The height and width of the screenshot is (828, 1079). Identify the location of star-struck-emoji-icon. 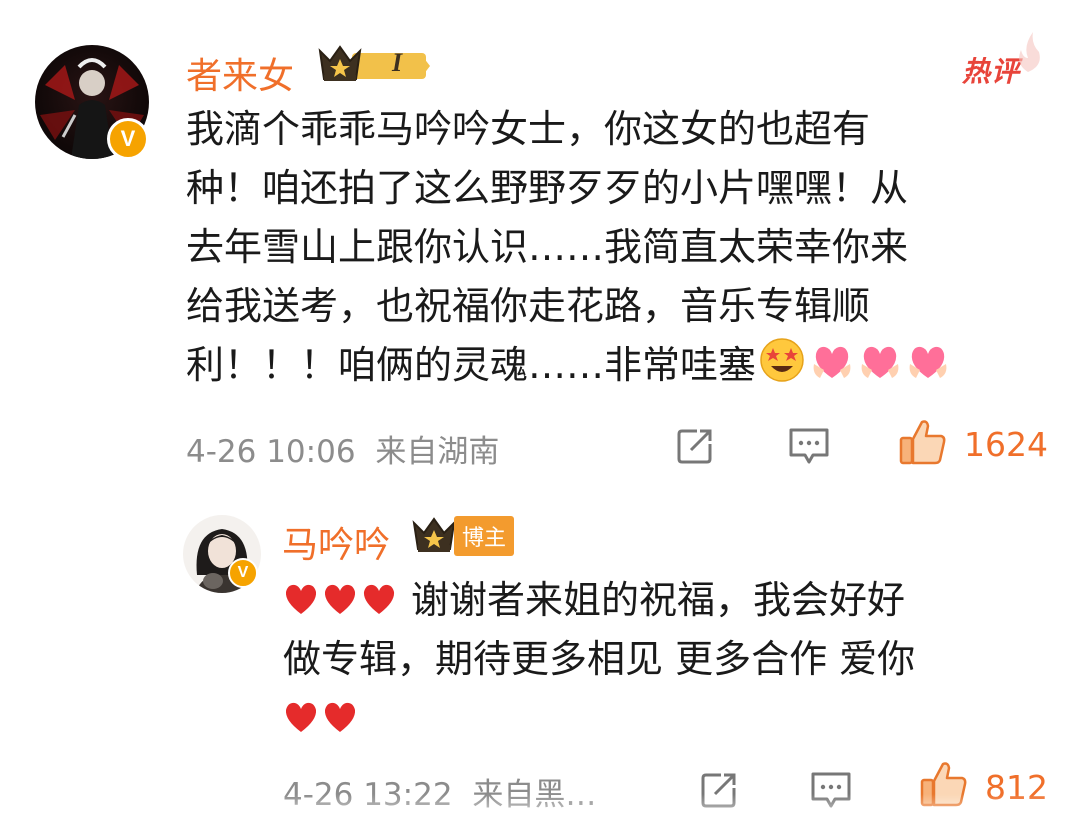
(782, 360).